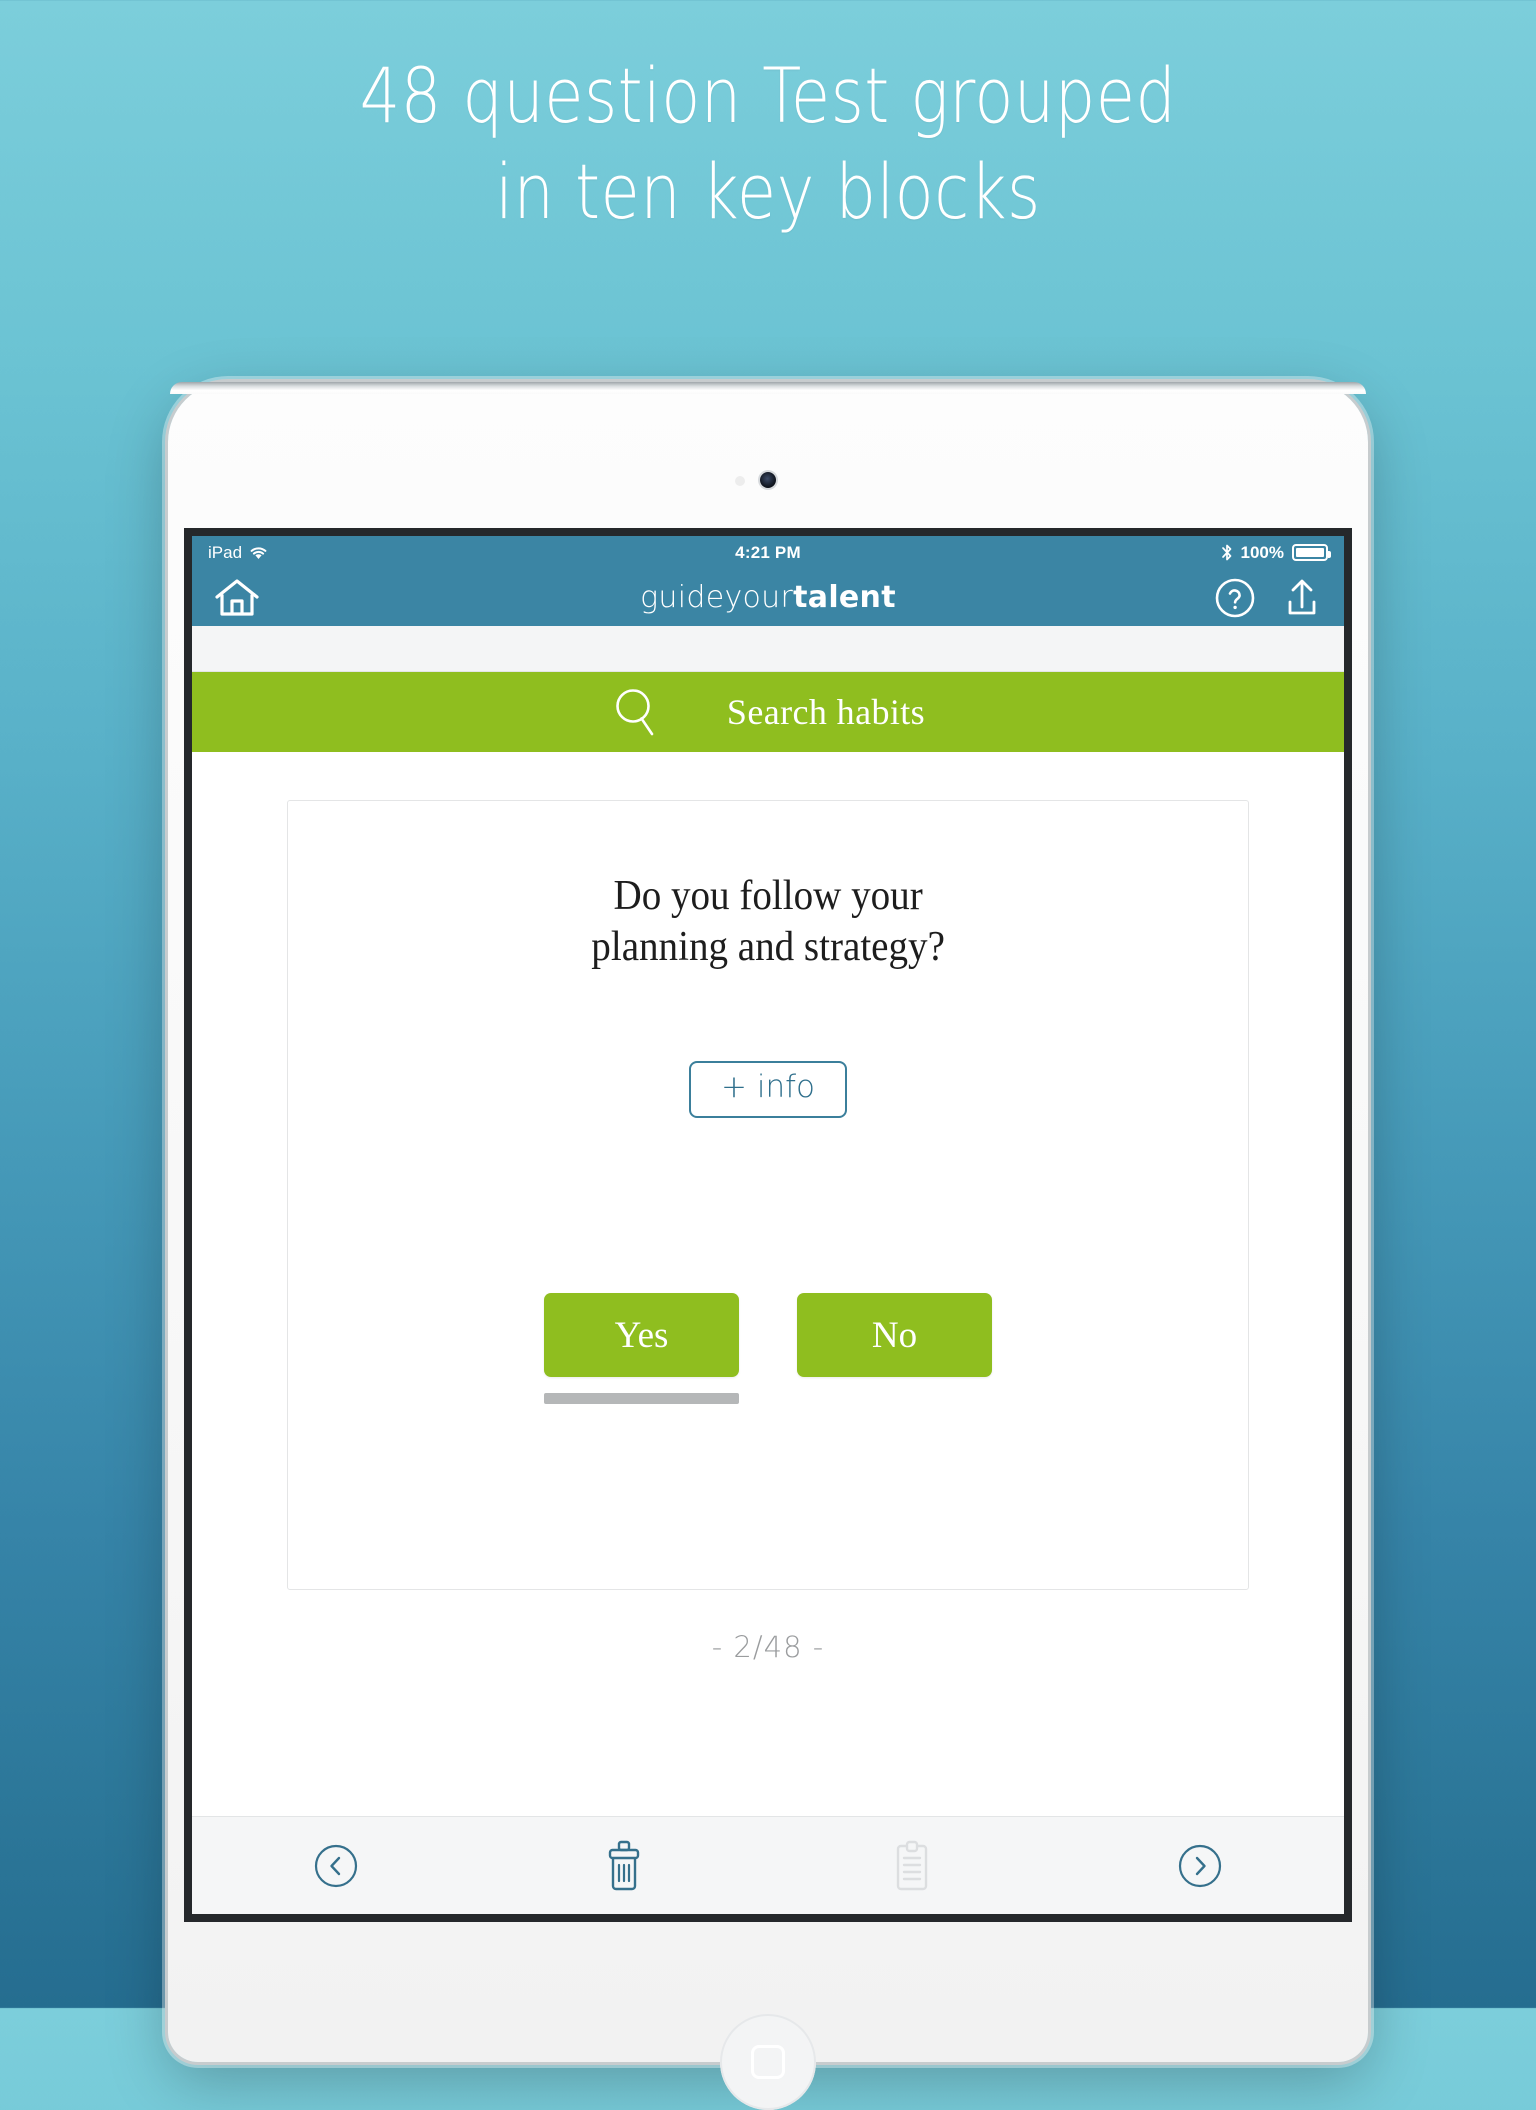 This screenshot has height=2110, width=1536. Describe the element at coordinates (1262, 552) in the screenshot. I see `battery-percent-label: 100%` at that location.